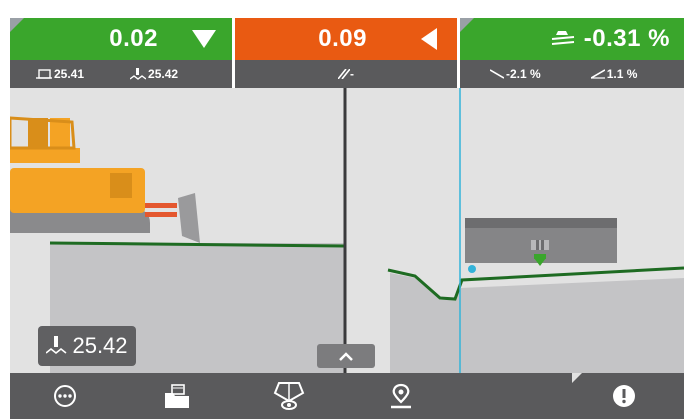 Image resolution: width=696 pixels, height=419 pixels. I want to click on left-elevation-indicator: 0.02, so click(121, 39).